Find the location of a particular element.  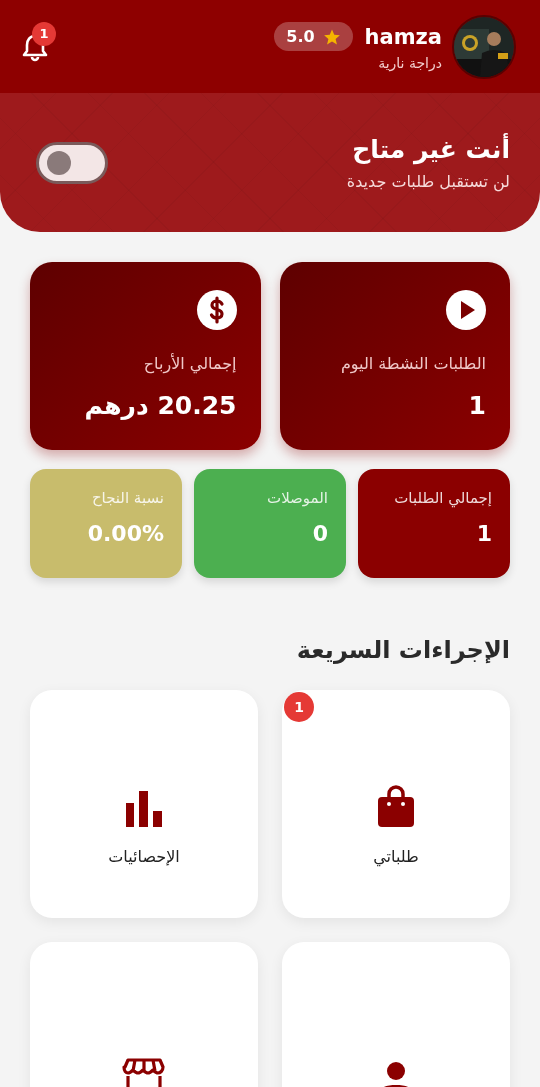

stat-label: الموصلات is located at coordinates (297, 498).